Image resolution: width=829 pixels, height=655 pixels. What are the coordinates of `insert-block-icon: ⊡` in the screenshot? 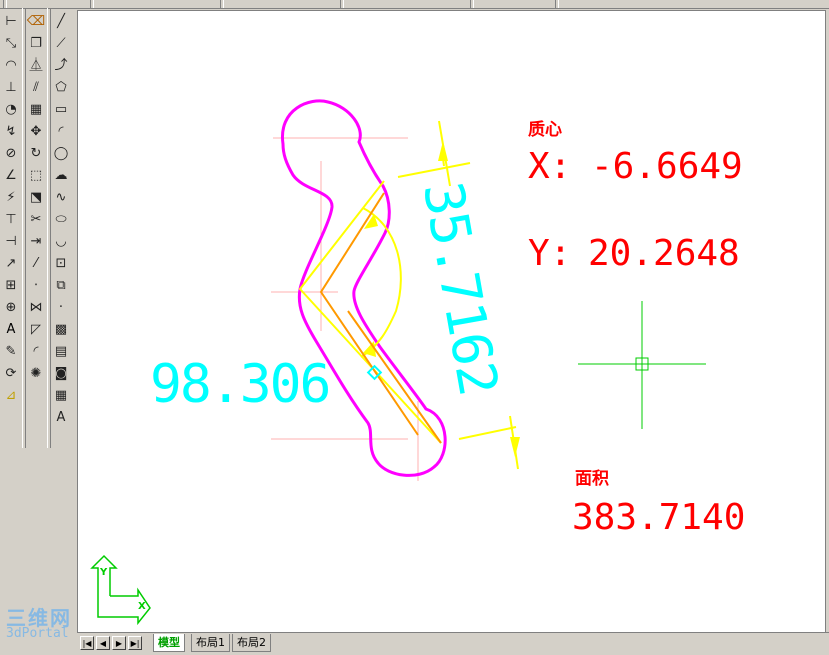 It's located at (61, 263).